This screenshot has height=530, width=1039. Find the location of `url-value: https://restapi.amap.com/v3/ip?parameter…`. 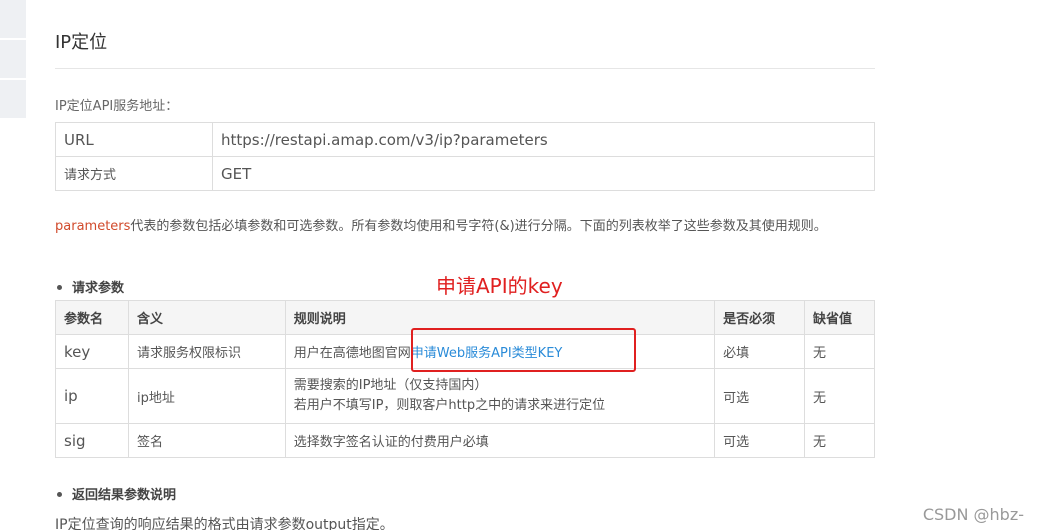

url-value: https://restapi.amap.com/v3/ip?parameter… is located at coordinates (543, 139).